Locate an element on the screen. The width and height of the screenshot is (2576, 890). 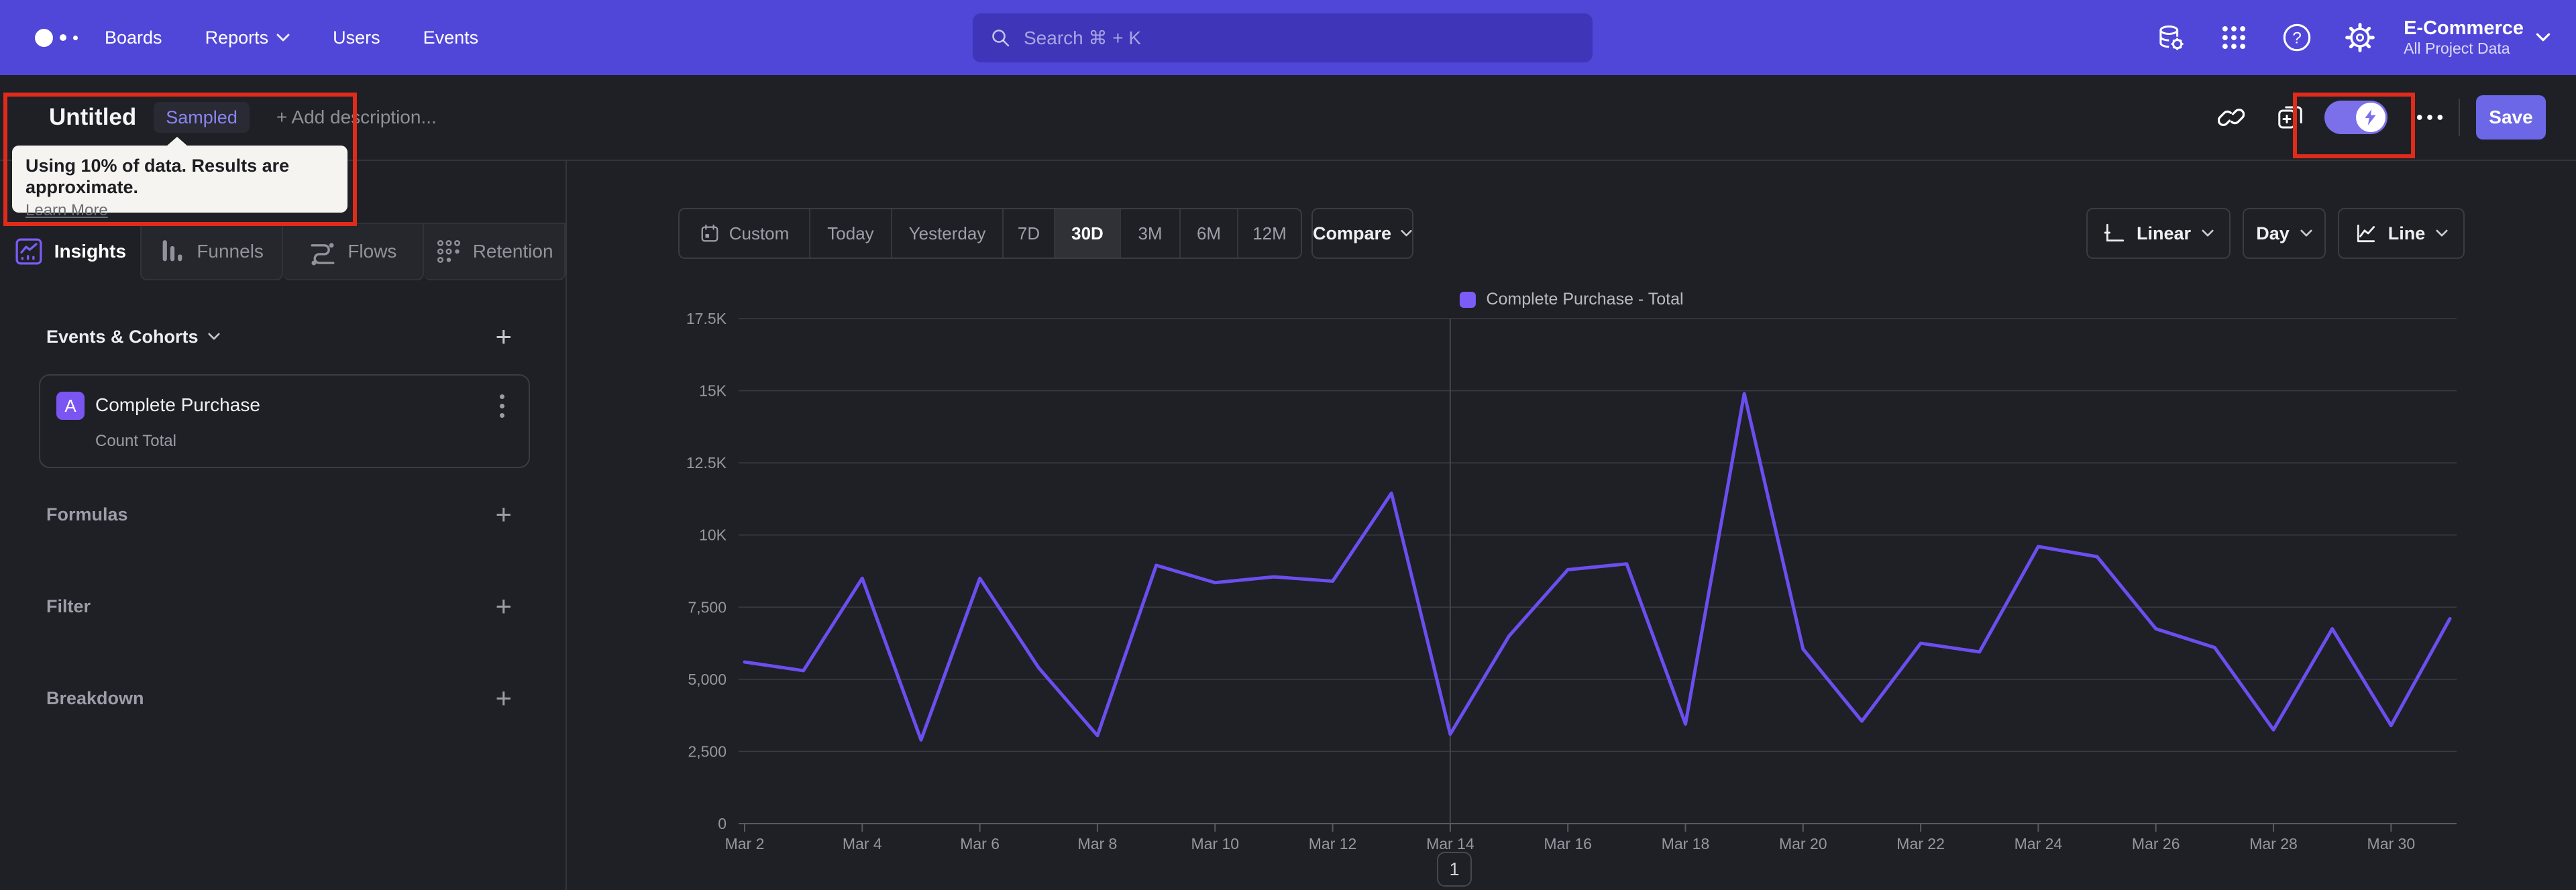
tooltip-caret is located at coordinates (177, 141).